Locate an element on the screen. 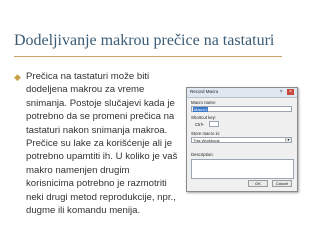 This screenshot has width=320, height=240. bullet-line: dodeljena makrou za vreme is located at coordinates (85, 90).